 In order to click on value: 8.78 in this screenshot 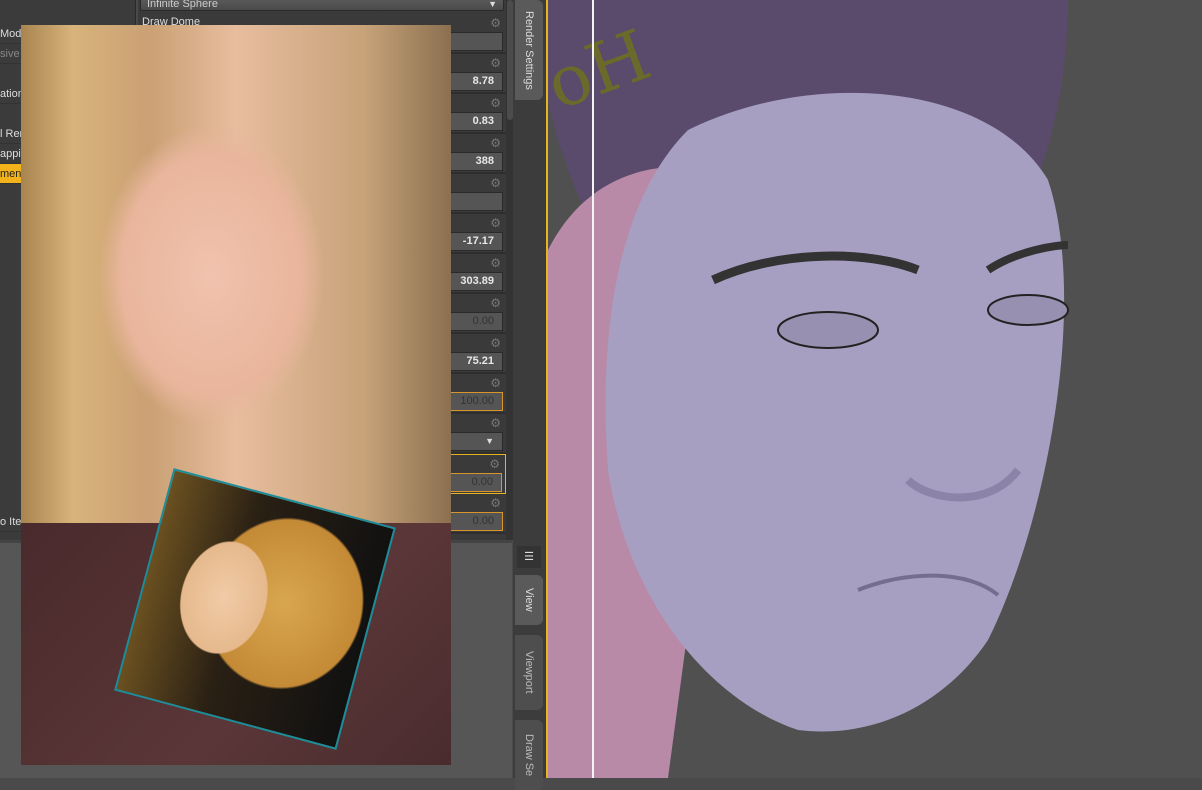, I will do `click(483, 81)`.